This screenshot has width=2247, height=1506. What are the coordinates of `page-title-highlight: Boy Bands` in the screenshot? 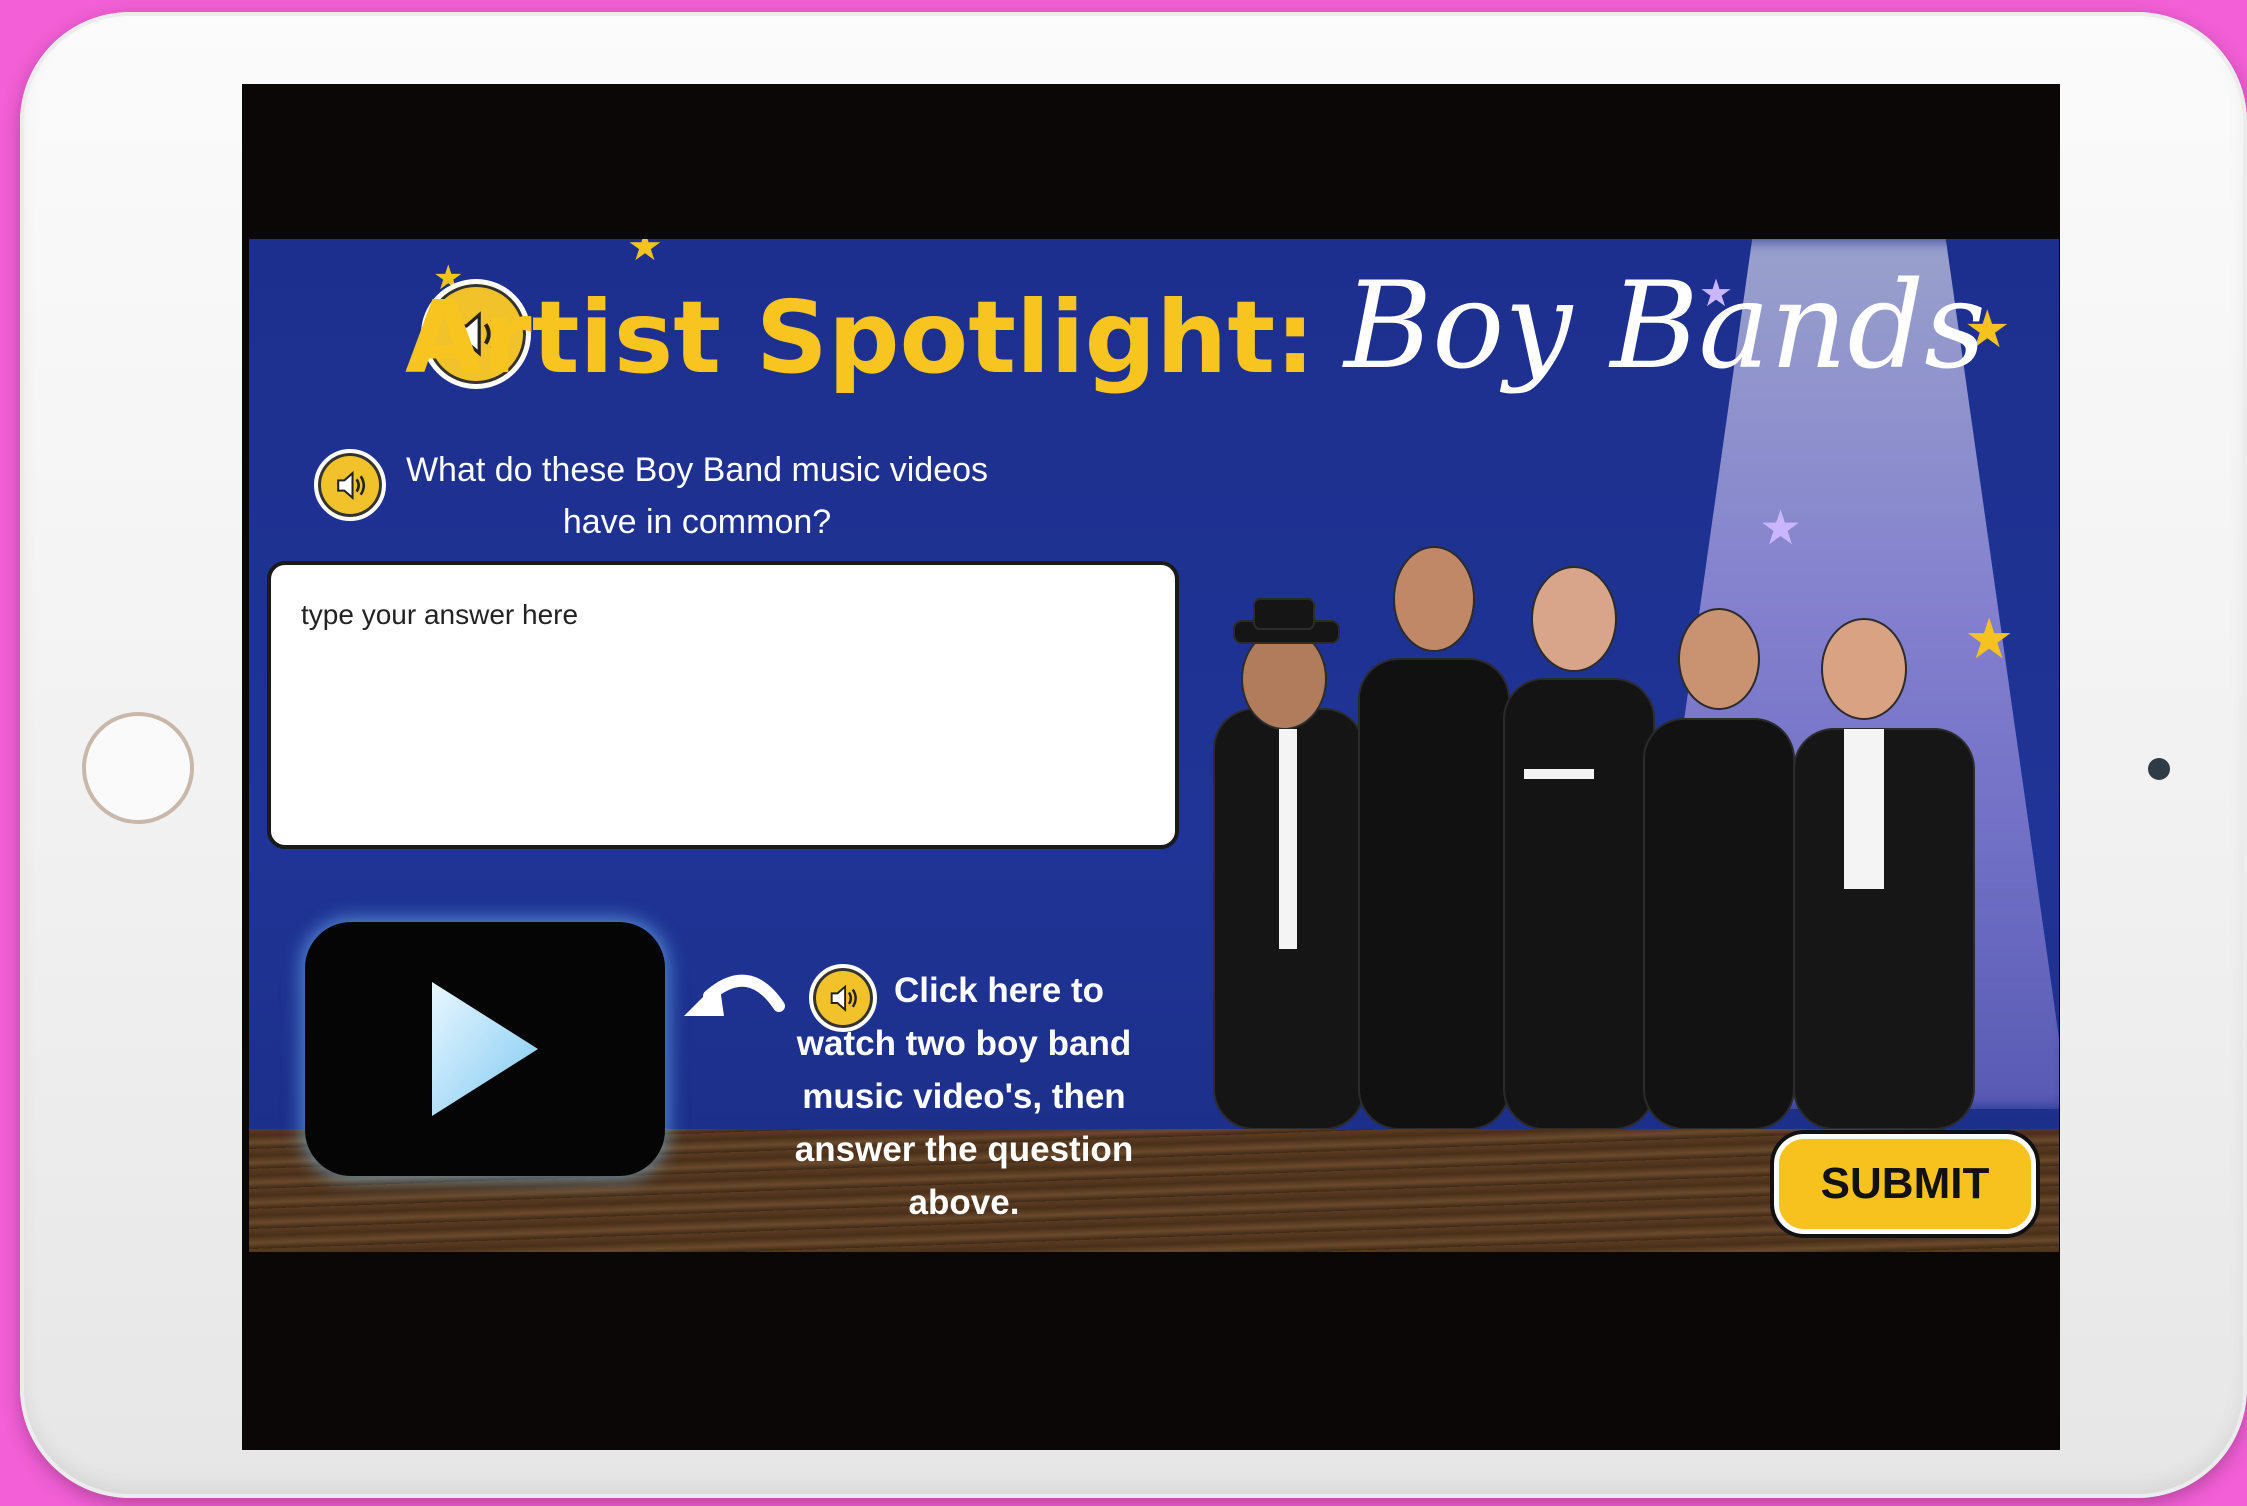 It's located at (1665, 326).